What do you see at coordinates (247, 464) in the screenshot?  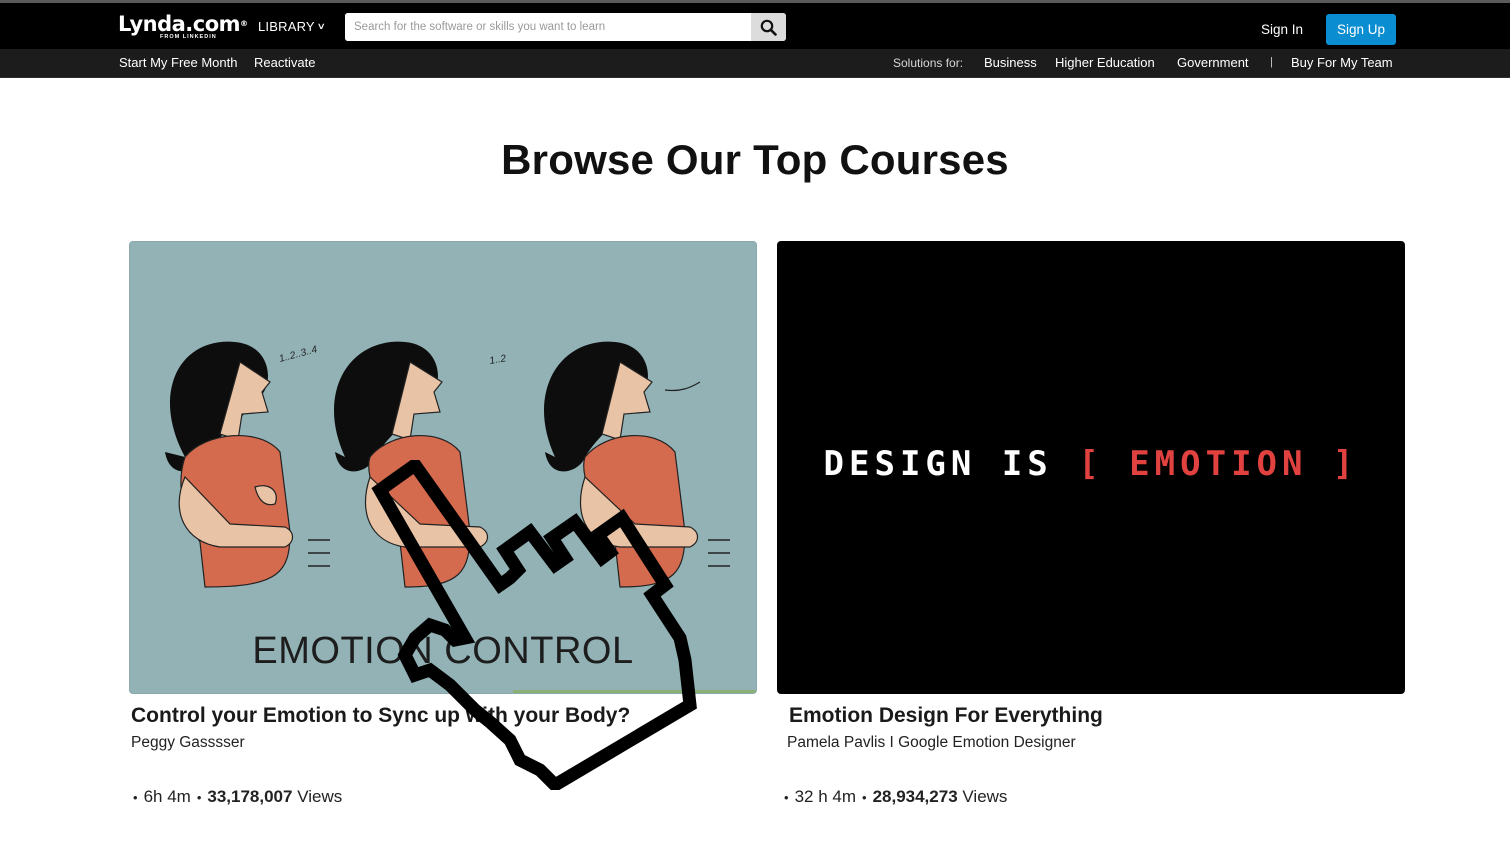 I see `figure-1: 1..2..3..4` at bounding box center [247, 464].